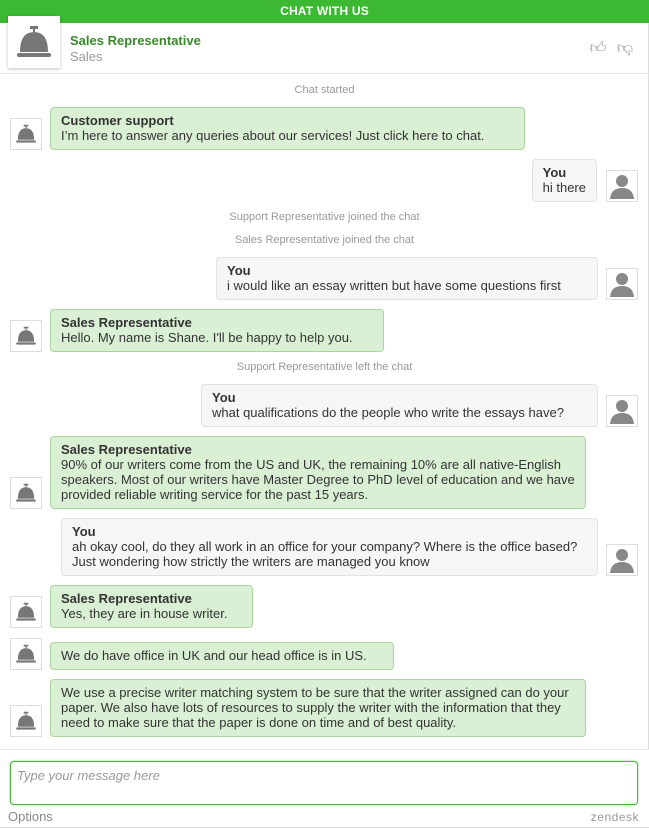 The image size is (649, 829). I want to click on system-message: Chat started, so click(324, 90).